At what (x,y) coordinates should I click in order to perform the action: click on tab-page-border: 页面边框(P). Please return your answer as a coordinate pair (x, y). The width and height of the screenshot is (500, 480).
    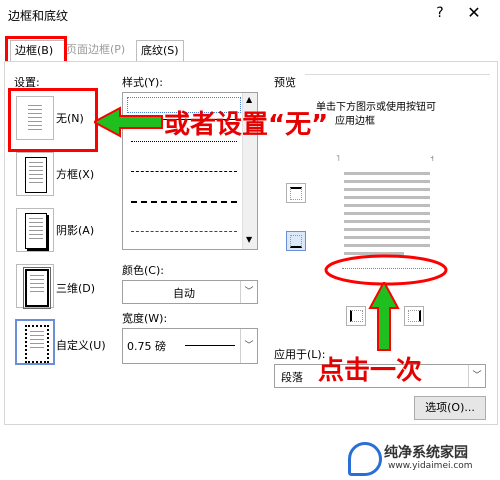
    Looking at the image, I should click on (95, 50).